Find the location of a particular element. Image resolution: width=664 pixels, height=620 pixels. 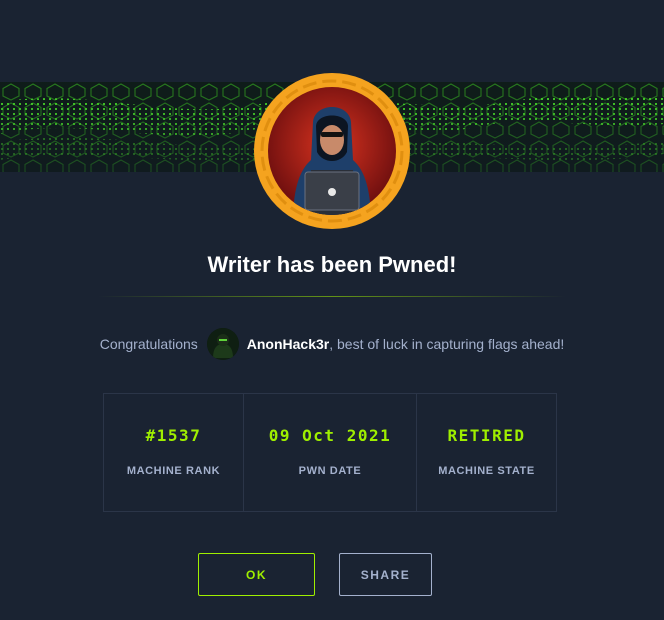

stat-label: MACHINE STATE is located at coordinates (486, 471).